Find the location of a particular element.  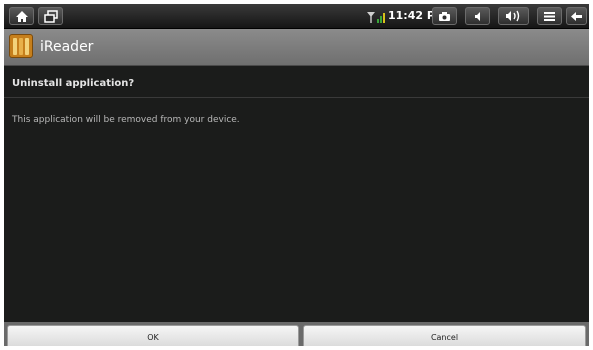

volume-down-icon is located at coordinates (478, 16).